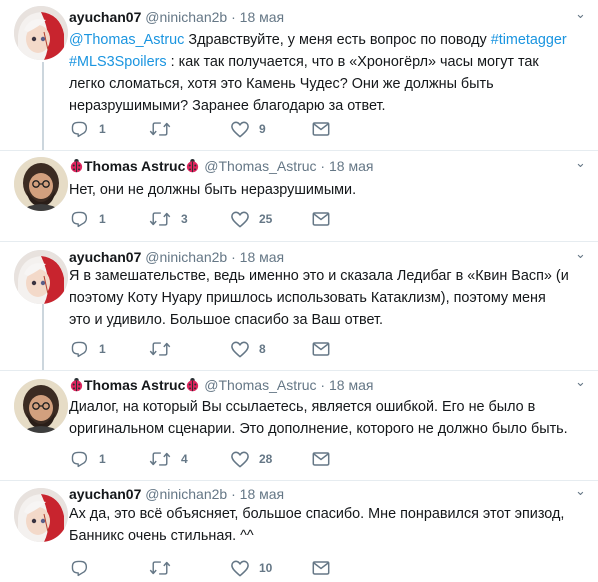  What do you see at coordinates (266, 459) in the screenshot?
I see `like-count: 28` at bounding box center [266, 459].